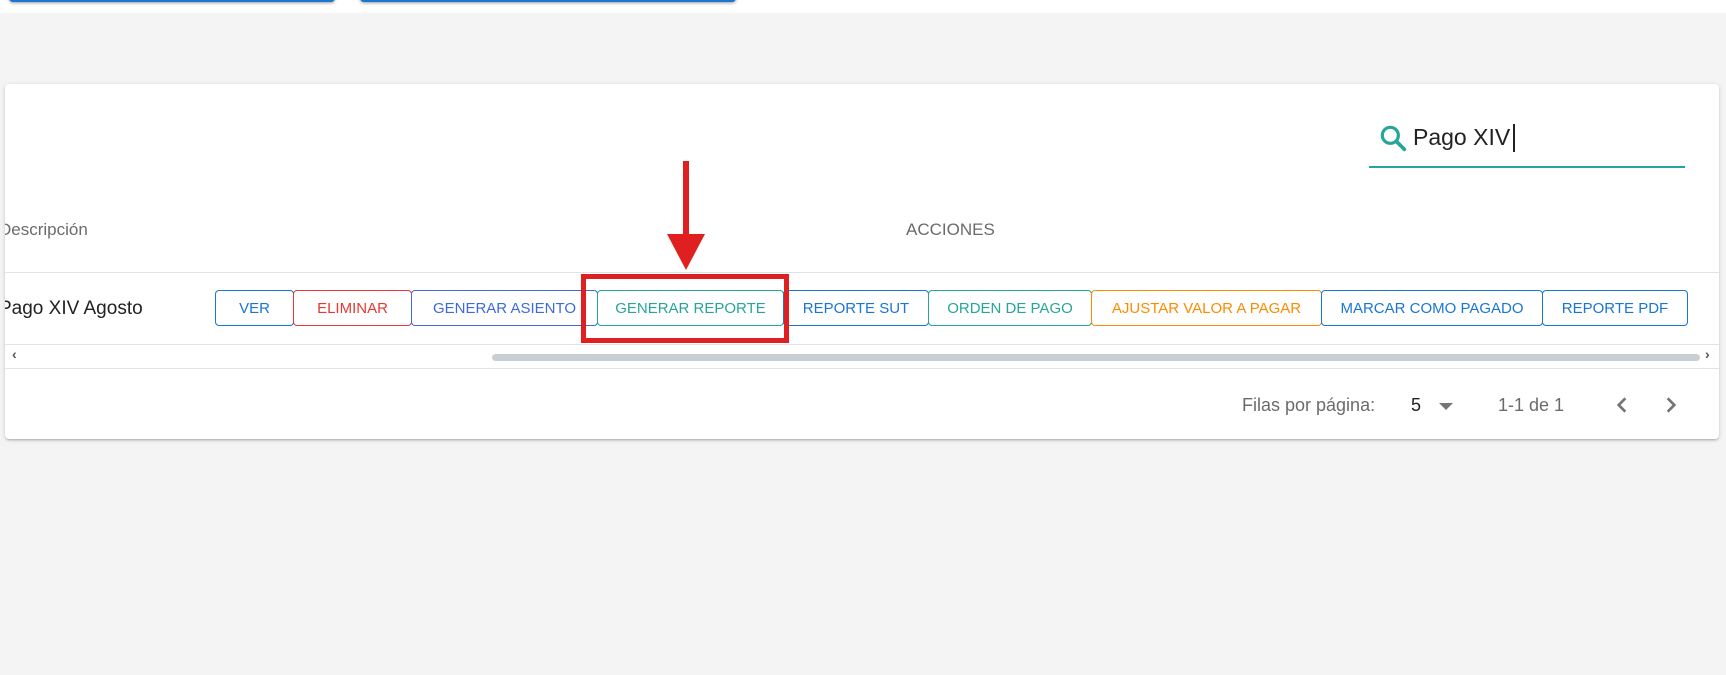  I want to click on generate-entry-button: GENERAR ASIENTO, so click(504, 308).